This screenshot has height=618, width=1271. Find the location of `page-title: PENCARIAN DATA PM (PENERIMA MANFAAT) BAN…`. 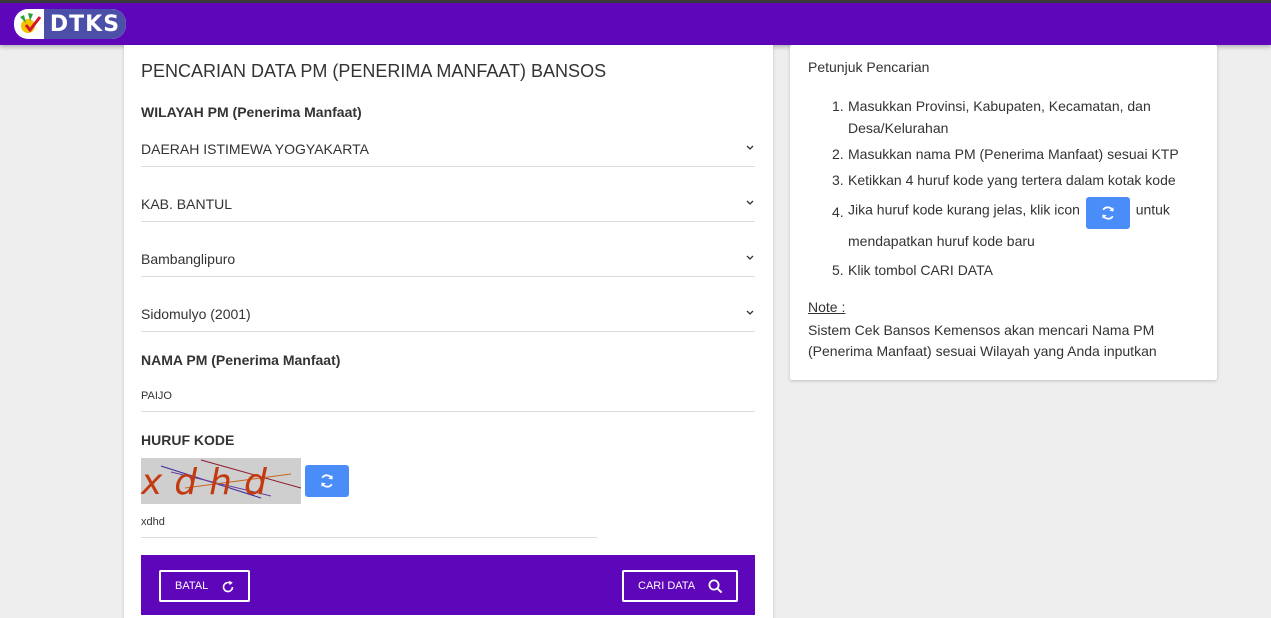

page-title: PENCARIAN DATA PM (PENERIMA MANFAAT) BAN… is located at coordinates (374, 71).